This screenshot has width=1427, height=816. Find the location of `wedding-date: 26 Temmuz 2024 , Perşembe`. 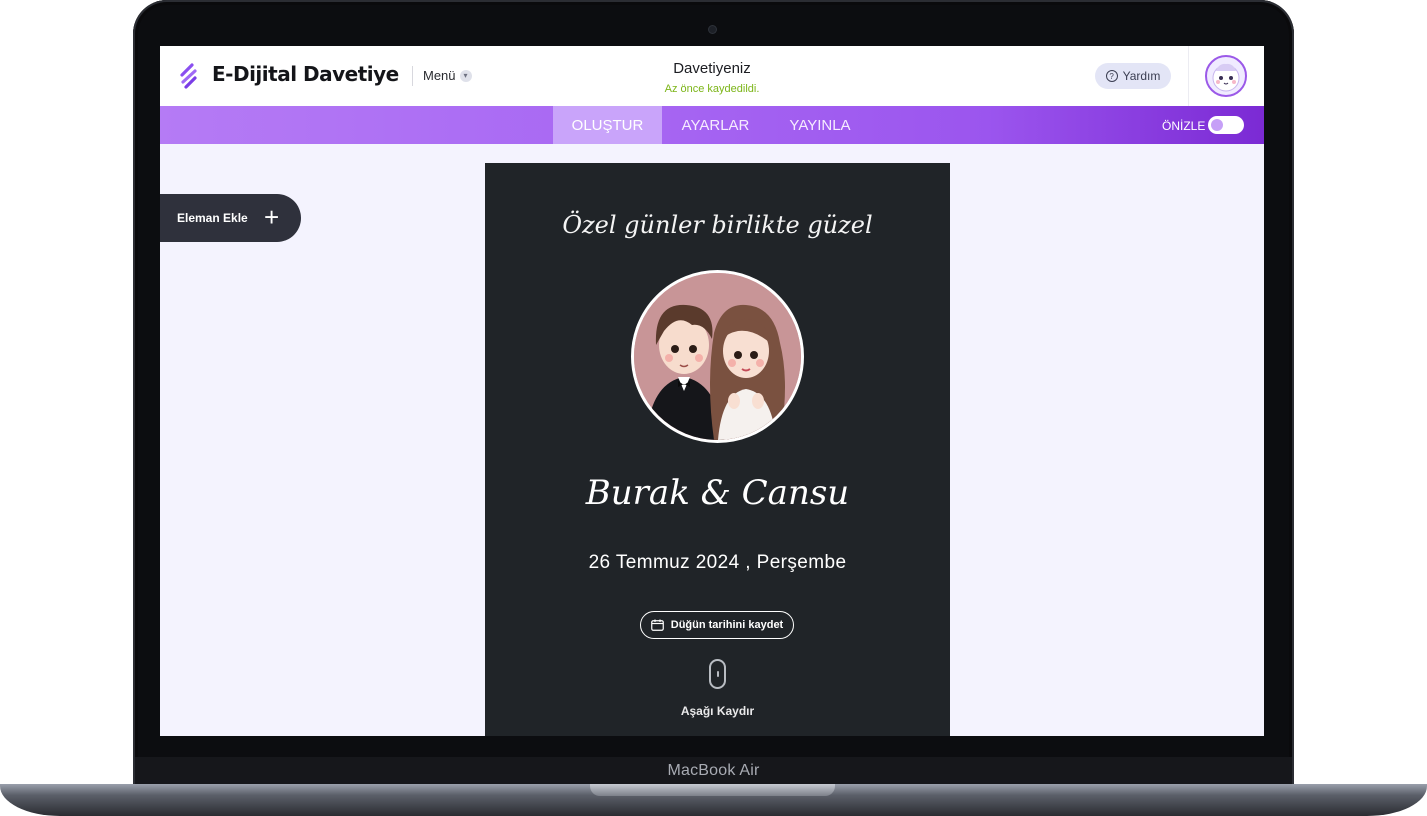

wedding-date: 26 Temmuz 2024 , Perşembe is located at coordinates (717, 563).